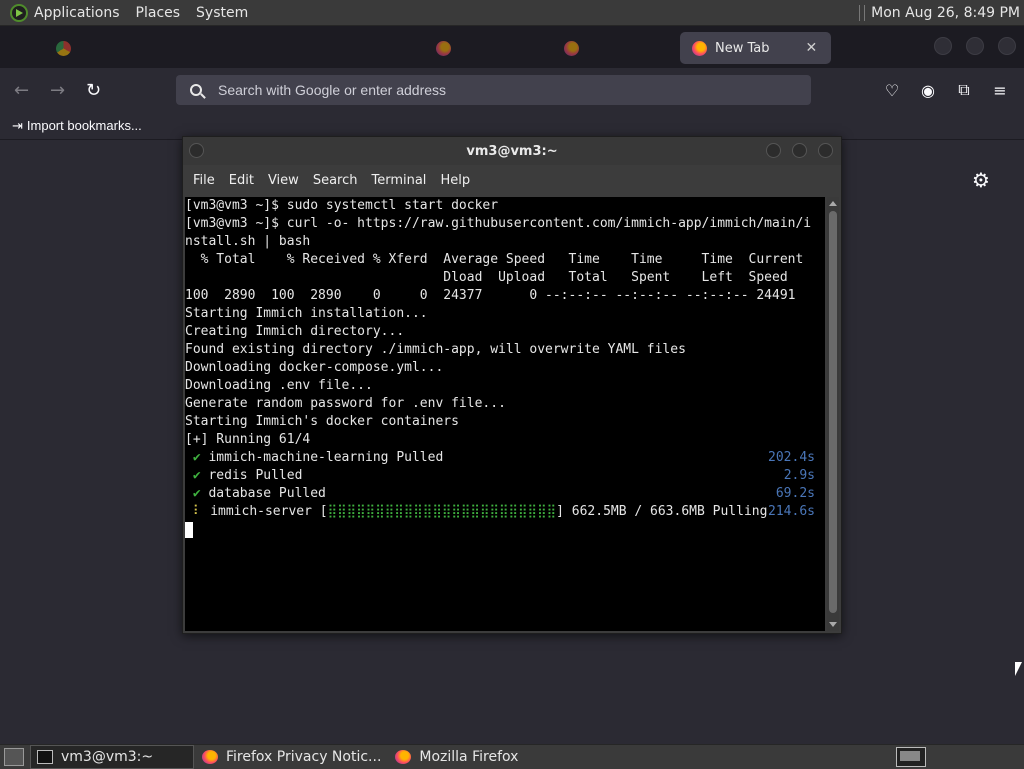 The image size is (1024, 769). Describe the element at coordinates (833, 624) in the screenshot. I see `scroll-down-icon` at that location.